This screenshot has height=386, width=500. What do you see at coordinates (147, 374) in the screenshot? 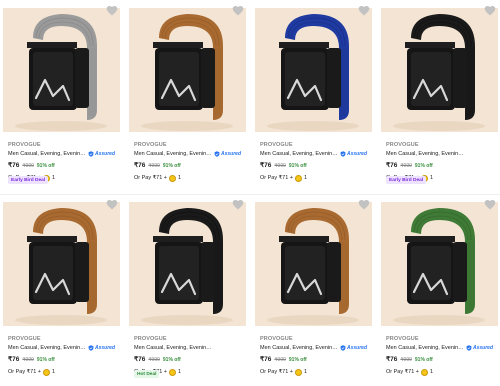
I see `deal-badge: Hot Deal` at bounding box center [147, 374].